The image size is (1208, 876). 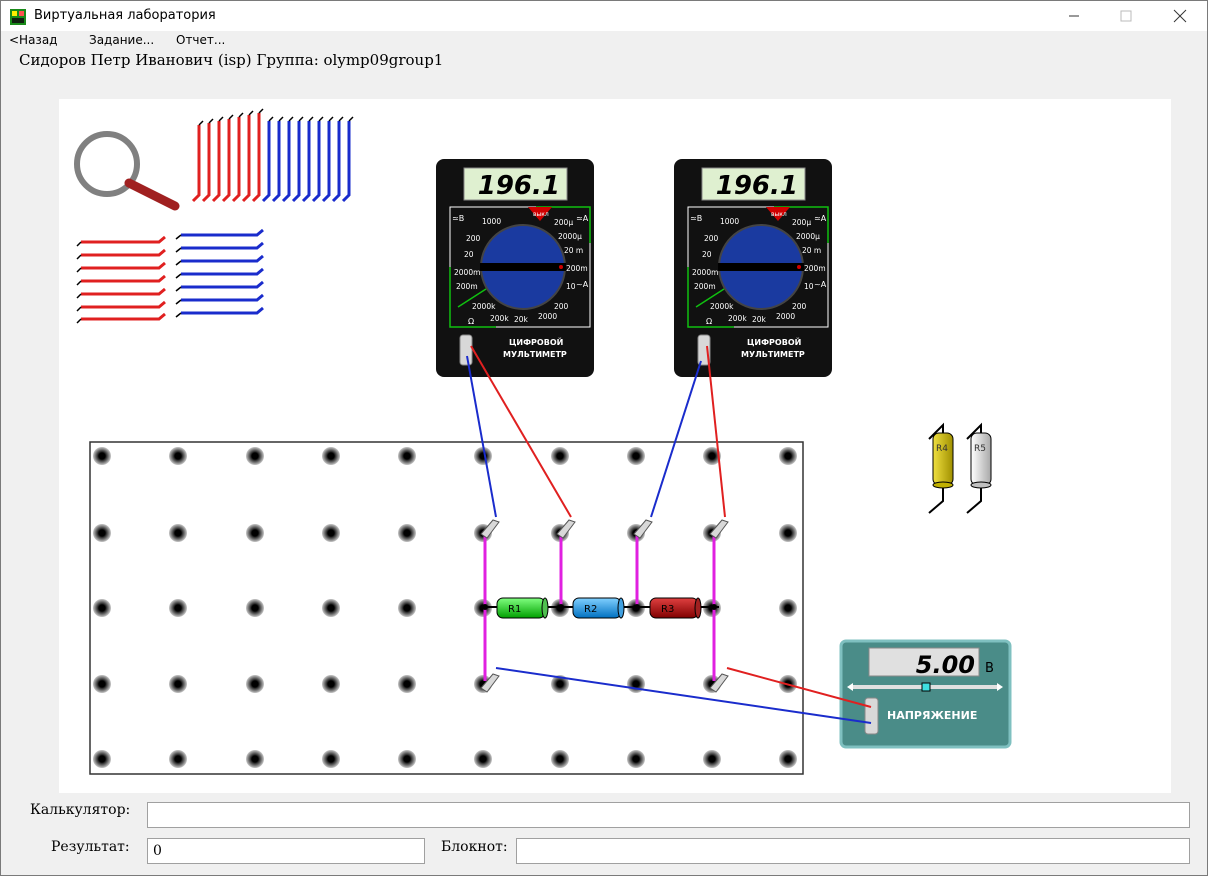 I want to click on resistor-r1: R1, so click(x=522, y=608).